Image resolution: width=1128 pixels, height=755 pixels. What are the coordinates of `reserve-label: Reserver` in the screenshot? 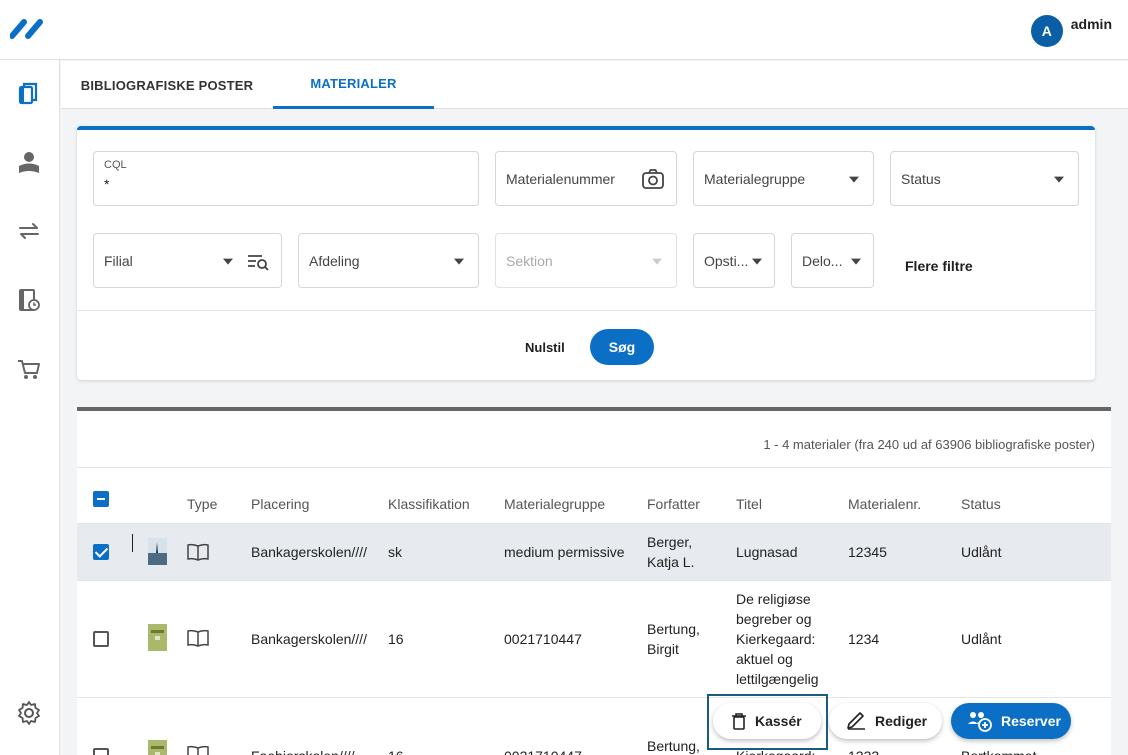 It's located at (1031, 721).